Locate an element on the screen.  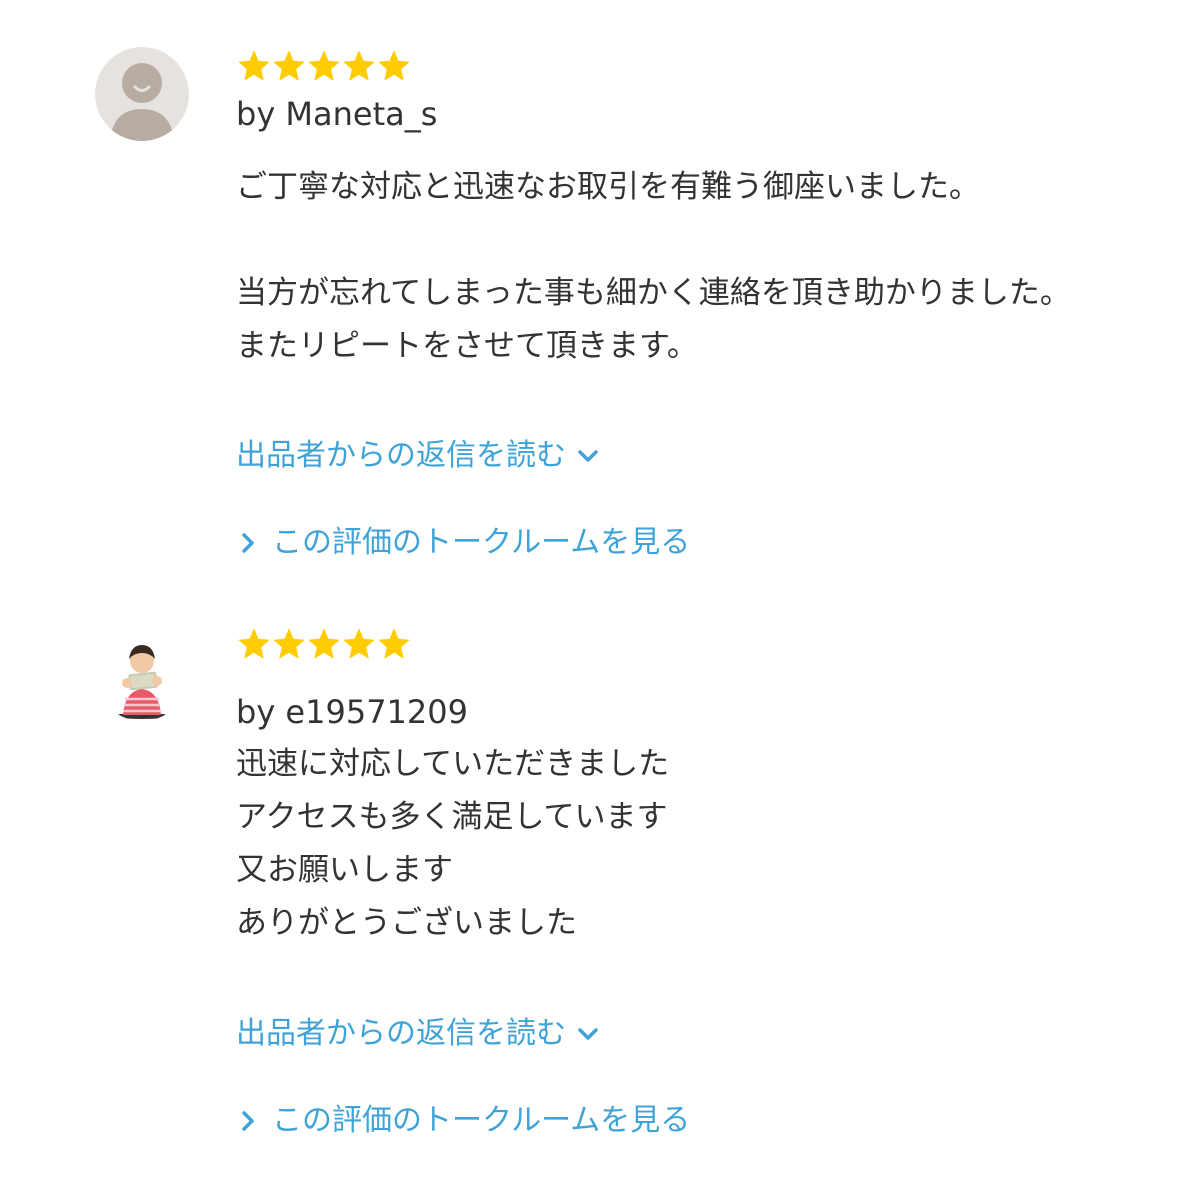
reviewer-name: by e19571209 is located at coordinates (352, 712).